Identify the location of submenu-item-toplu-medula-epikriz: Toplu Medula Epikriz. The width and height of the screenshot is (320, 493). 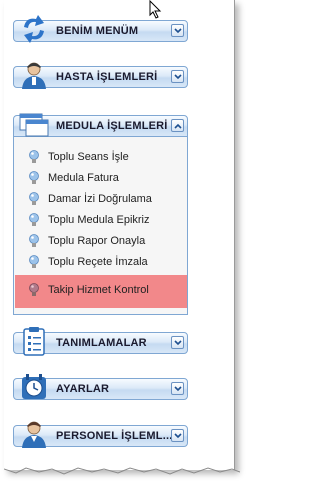
(103, 221).